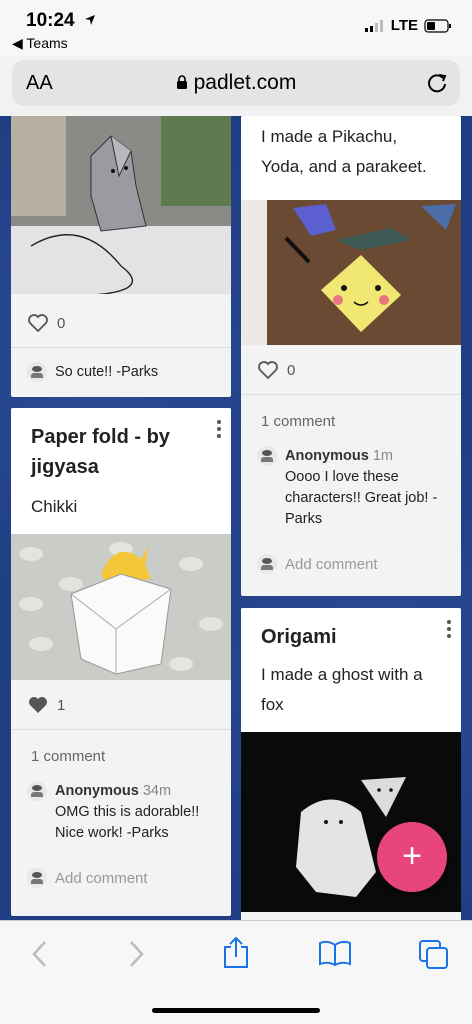 The width and height of the screenshot is (472, 1024). What do you see at coordinates (90, 20) in the screenshot?
I see `location-arrow-icon` at bounding box center [90, 20].